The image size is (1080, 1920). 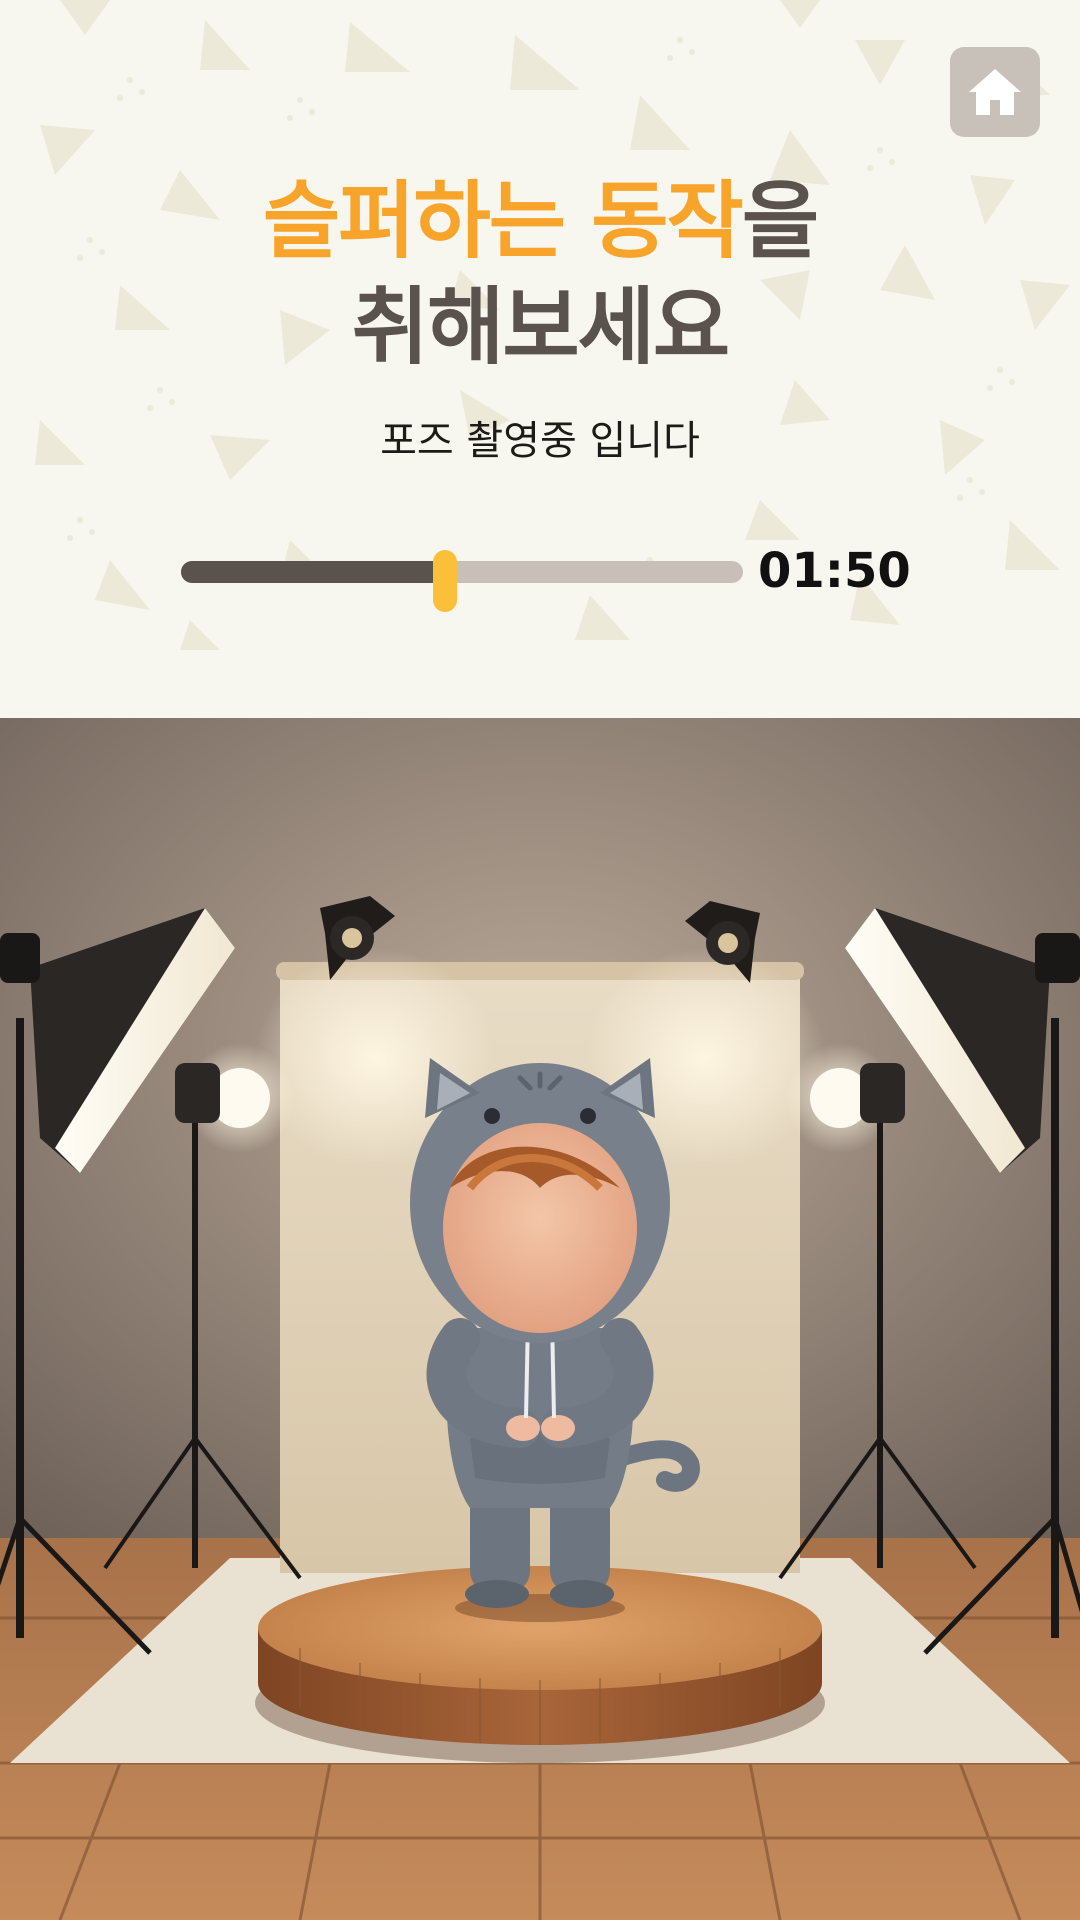 What do you see at coordinates (834, 571) in the screenshot?
I see `countdown-timer: 01:50` at bounding box center [834, 571].